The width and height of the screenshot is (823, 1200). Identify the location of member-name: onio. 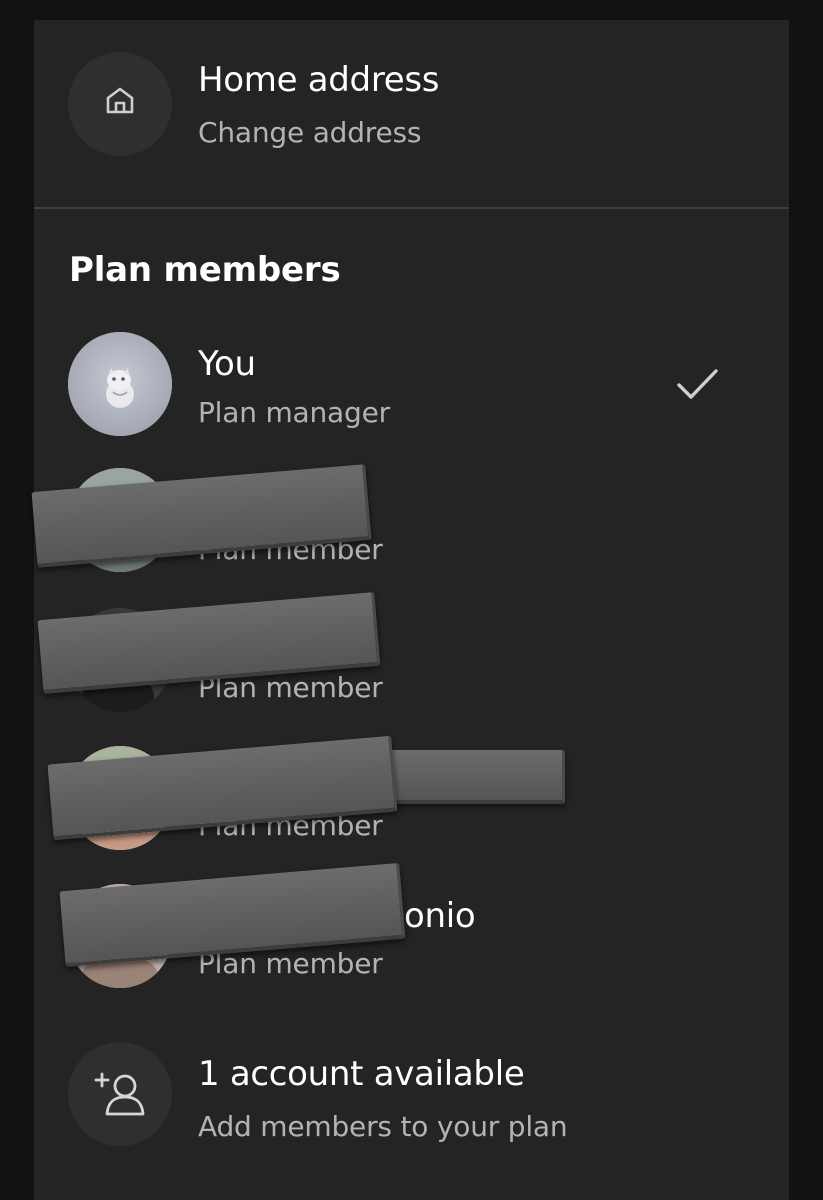
(440, 916).